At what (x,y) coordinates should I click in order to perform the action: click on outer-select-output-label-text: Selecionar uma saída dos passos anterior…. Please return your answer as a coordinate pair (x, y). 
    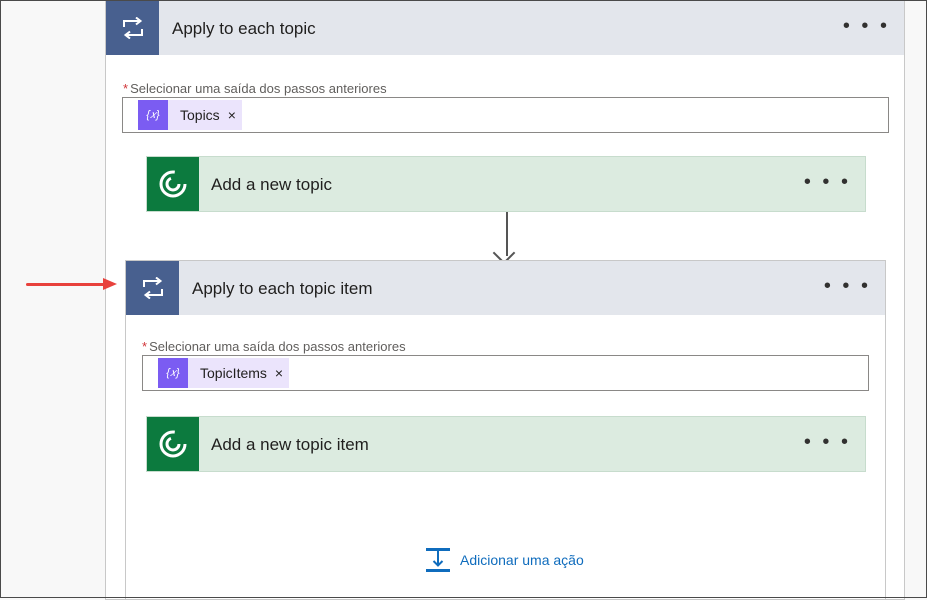
    Looking at the image, I should click on (258, 88).